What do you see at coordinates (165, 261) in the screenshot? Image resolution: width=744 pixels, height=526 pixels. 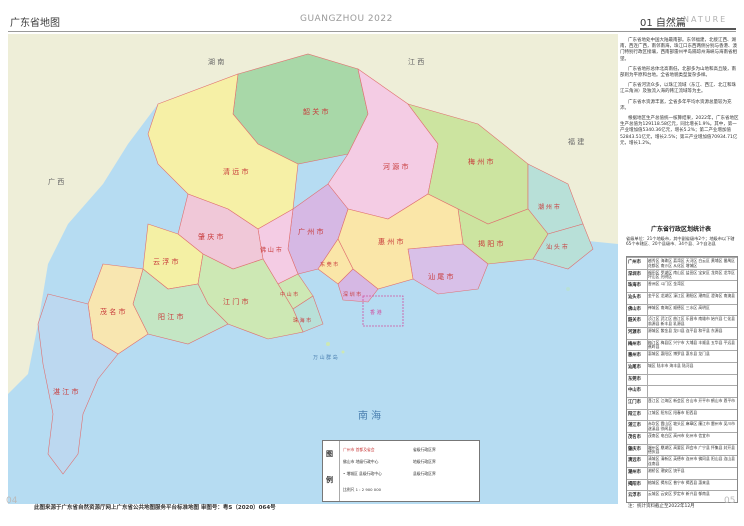 I see `city-label-yunfu: 云 浮 市` at bounding box center [165, 261].